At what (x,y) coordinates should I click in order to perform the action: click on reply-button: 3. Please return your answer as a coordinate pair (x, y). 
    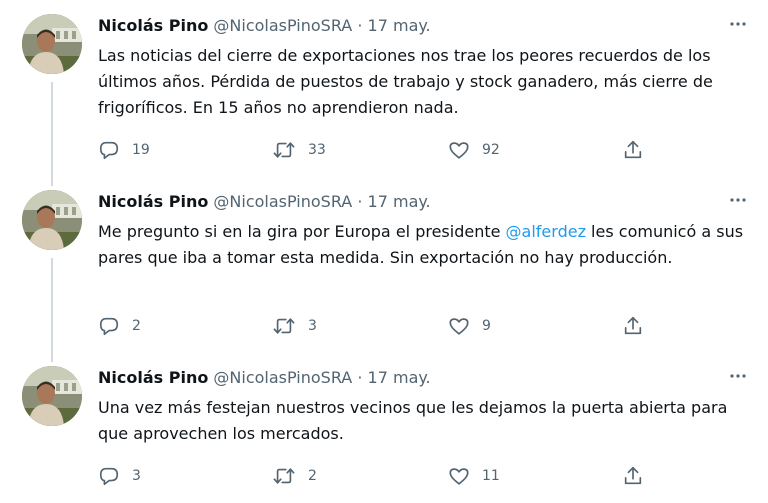
    Looking at the image, I should click on (119, 476).